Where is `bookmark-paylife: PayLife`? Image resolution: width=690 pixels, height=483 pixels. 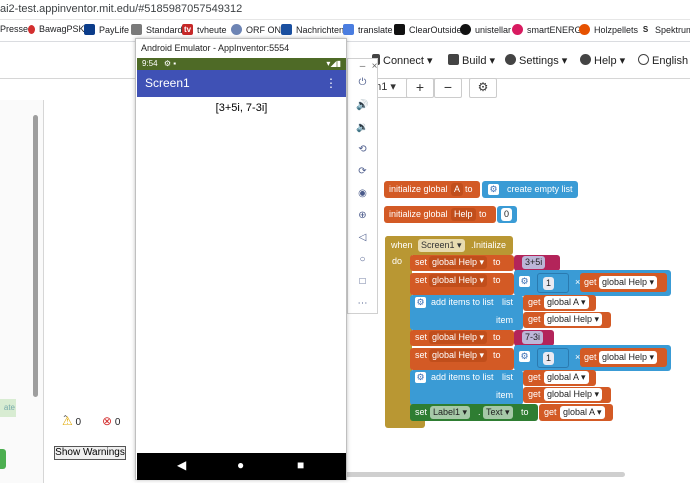 bookmark-paylife: PayLife is located at coordinates (106, 29).